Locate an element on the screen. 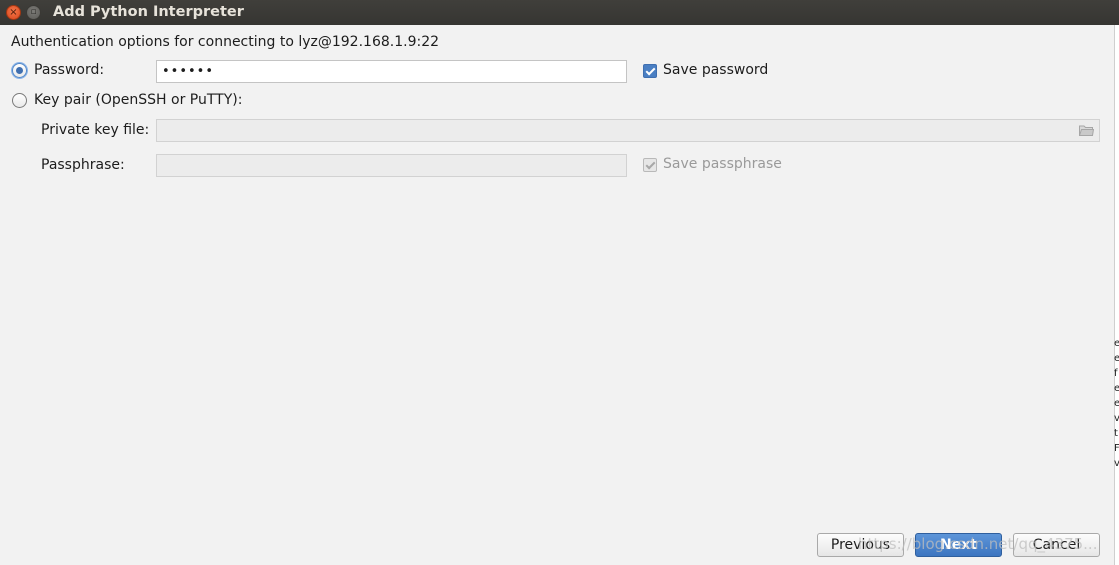 This screenshot has height=565, width=1119. password-option-label: Password: is located at coordinates (69, 70).